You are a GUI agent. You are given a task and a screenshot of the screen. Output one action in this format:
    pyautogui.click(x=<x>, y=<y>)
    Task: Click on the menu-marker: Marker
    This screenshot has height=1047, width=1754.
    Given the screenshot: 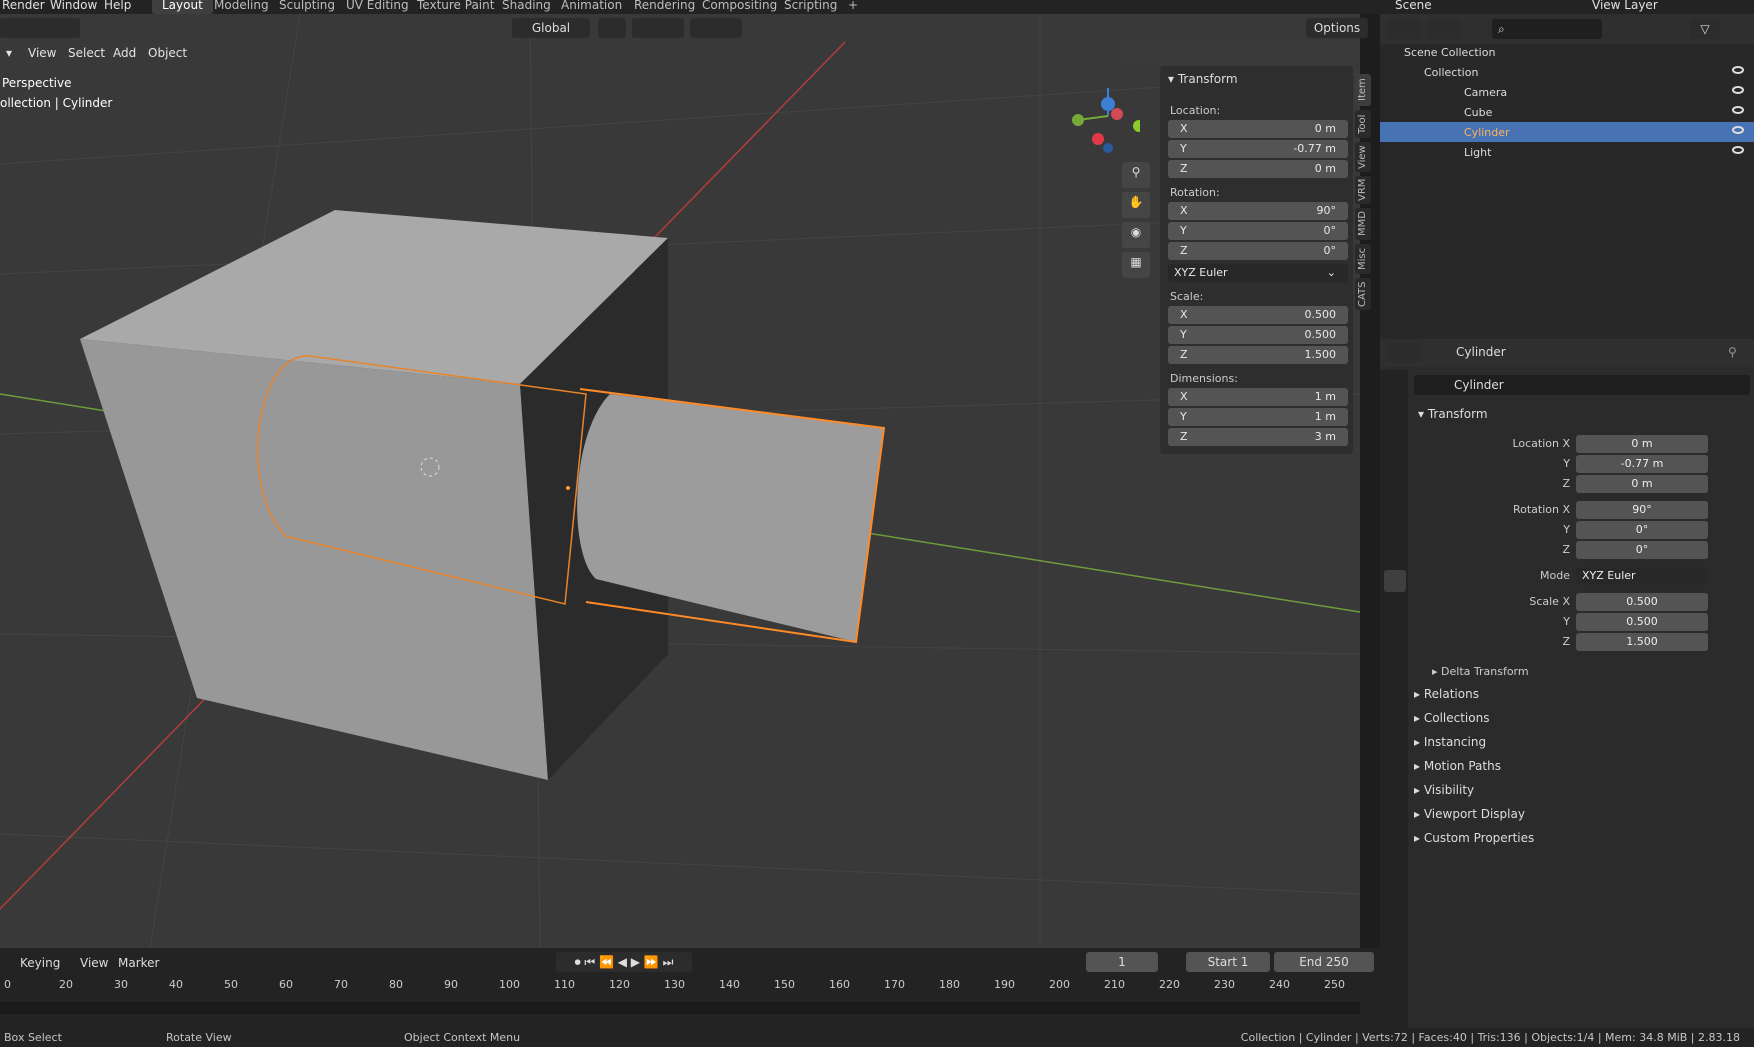 What is the action you would take?
    pyautogui.click(x=138, y=963)
    